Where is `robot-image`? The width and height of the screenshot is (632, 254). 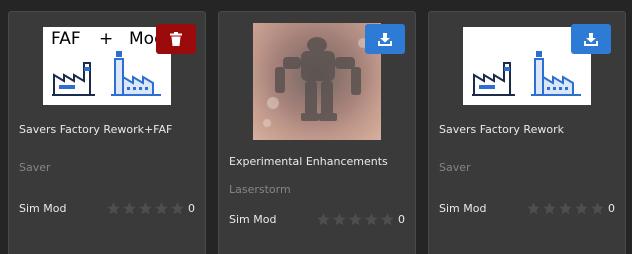
robot-image is located at coordinates (317, 81).